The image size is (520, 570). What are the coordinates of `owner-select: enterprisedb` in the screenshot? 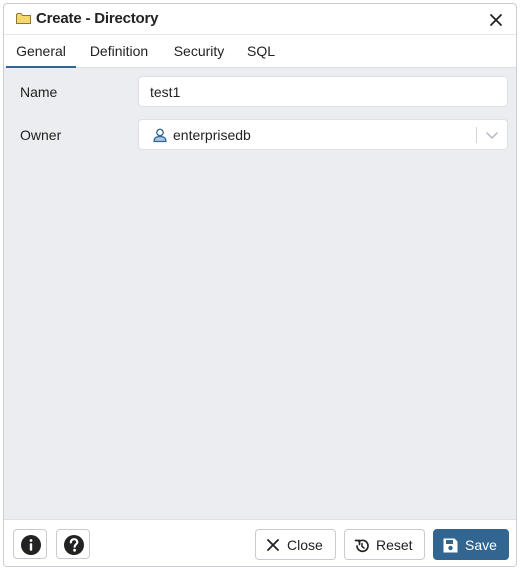 It's located at (323, 134).